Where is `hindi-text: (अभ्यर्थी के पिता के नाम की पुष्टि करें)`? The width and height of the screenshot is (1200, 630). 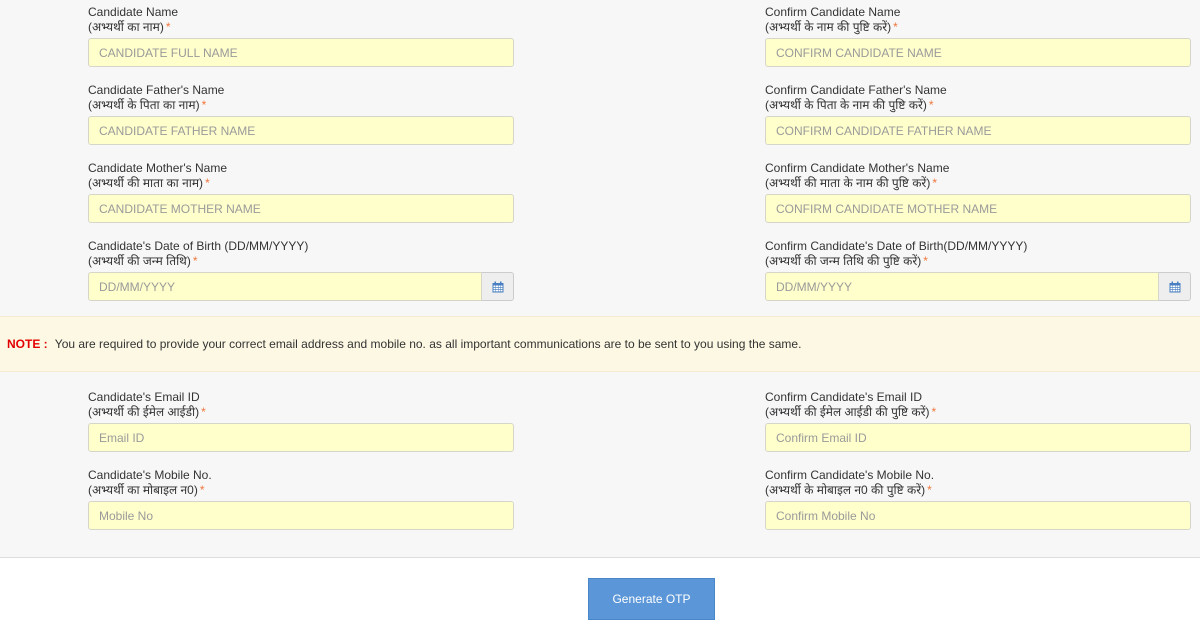
hindi-text: (अभ्यर्थी के पिता के नाम की पुष्टि करें) is located at coordinates (846, 105).